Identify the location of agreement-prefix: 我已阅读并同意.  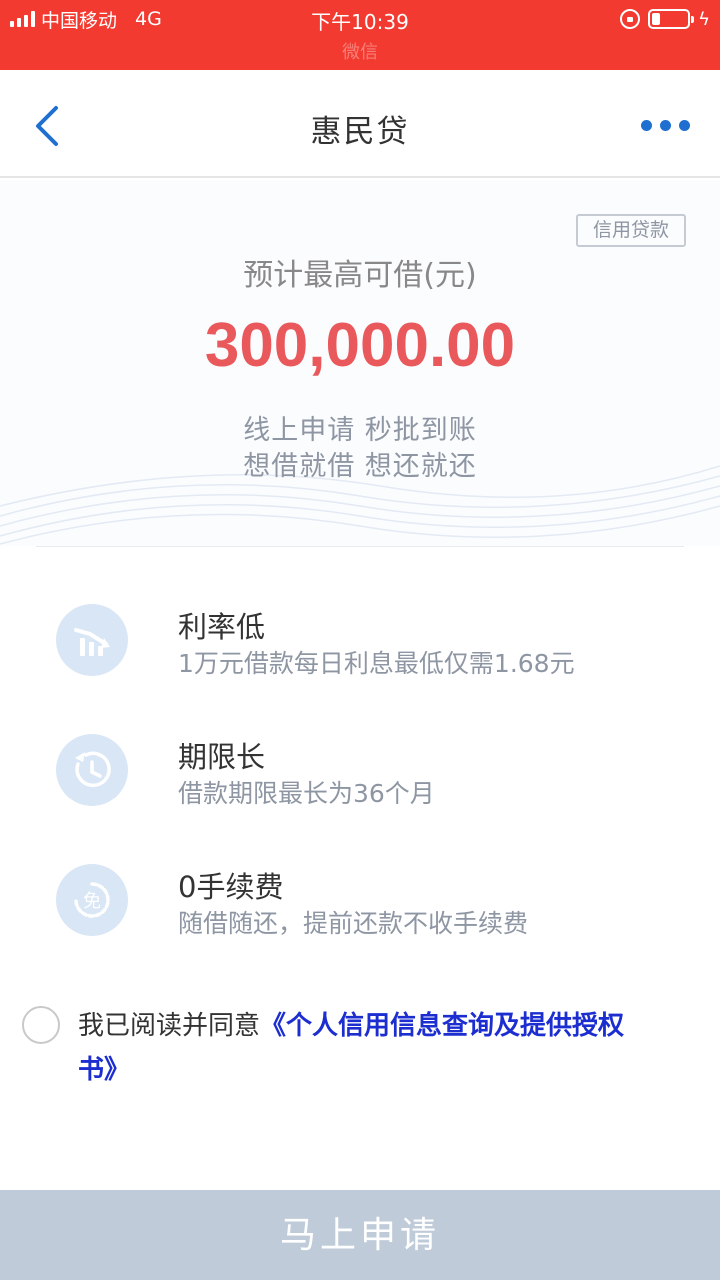
(169, 1026).